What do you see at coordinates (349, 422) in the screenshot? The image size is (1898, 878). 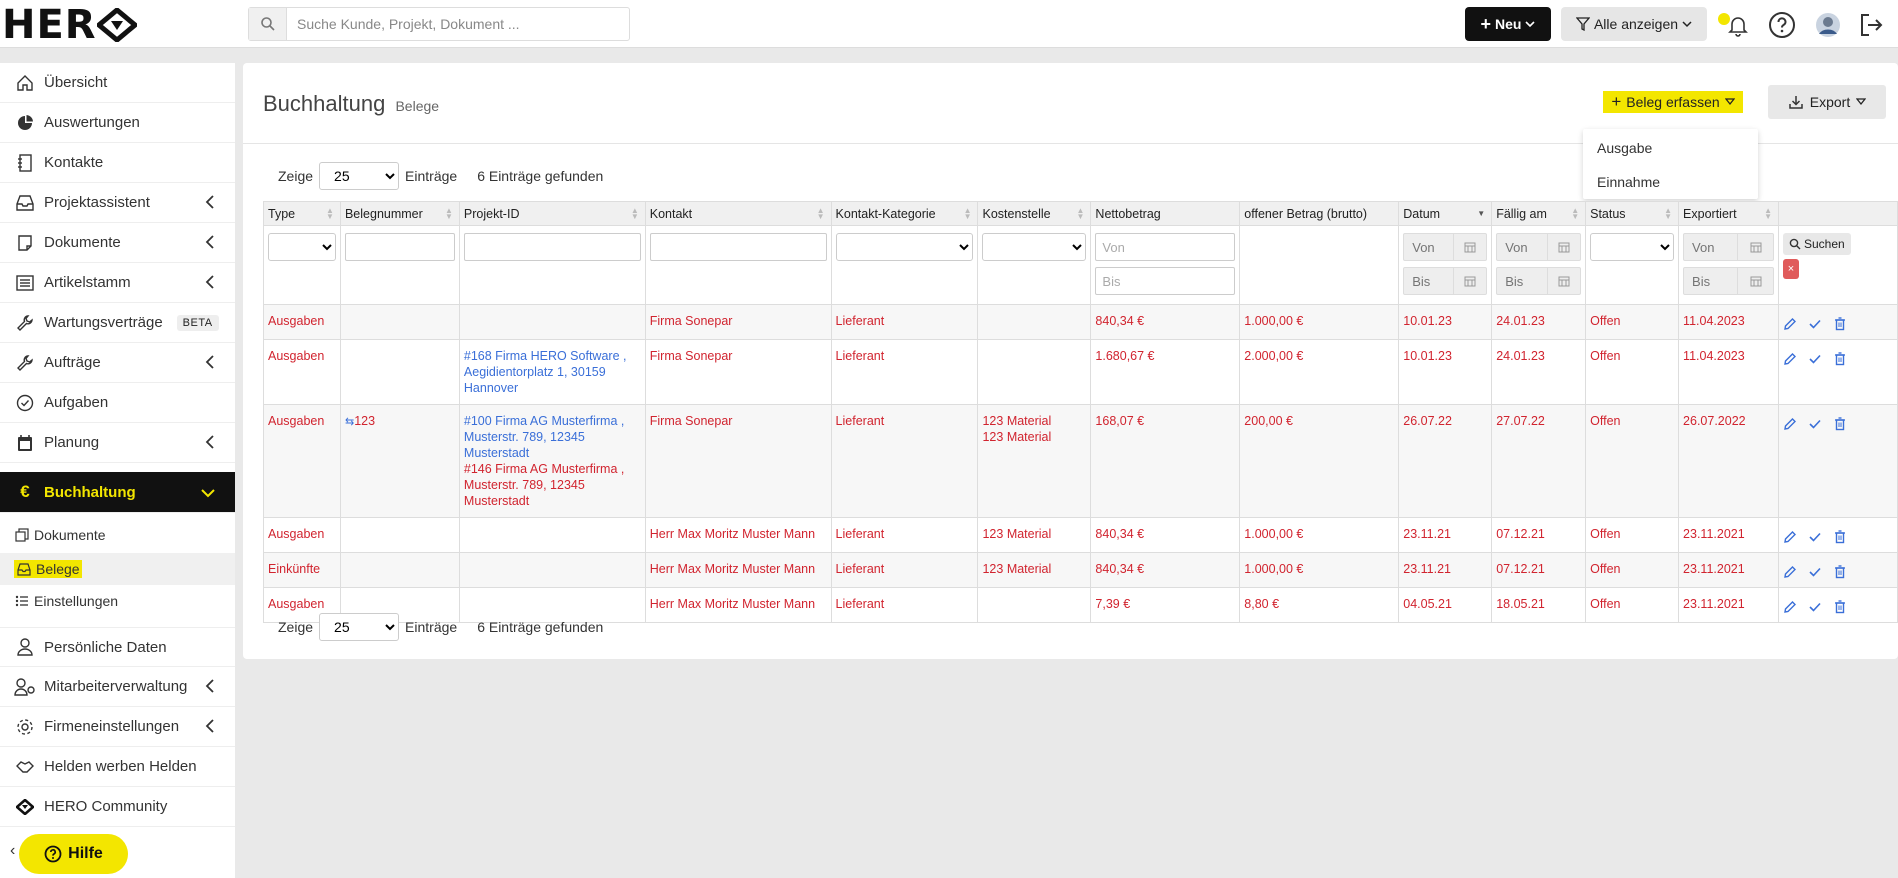 I see `linked-doc-icon: ⇆` at bounding box center [349, 422].